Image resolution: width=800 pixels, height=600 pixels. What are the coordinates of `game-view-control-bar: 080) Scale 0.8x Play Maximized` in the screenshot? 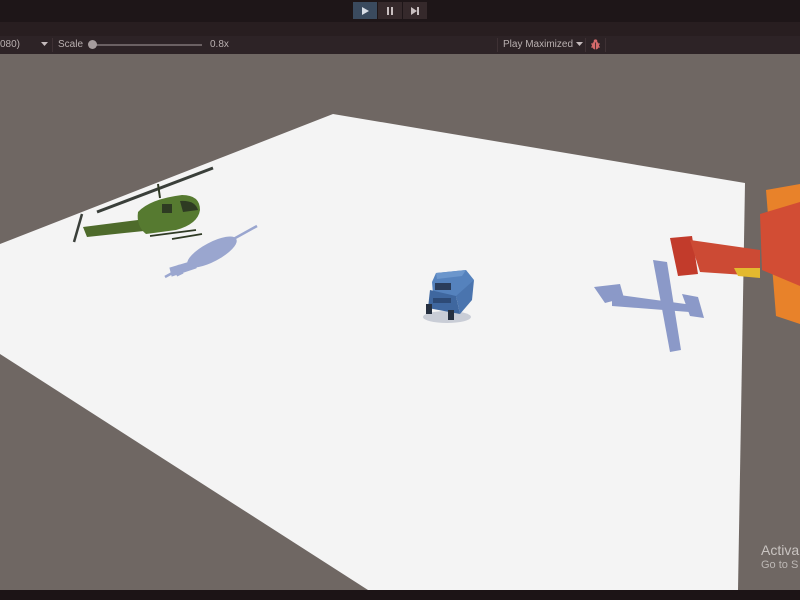 It's located at (400, 45).